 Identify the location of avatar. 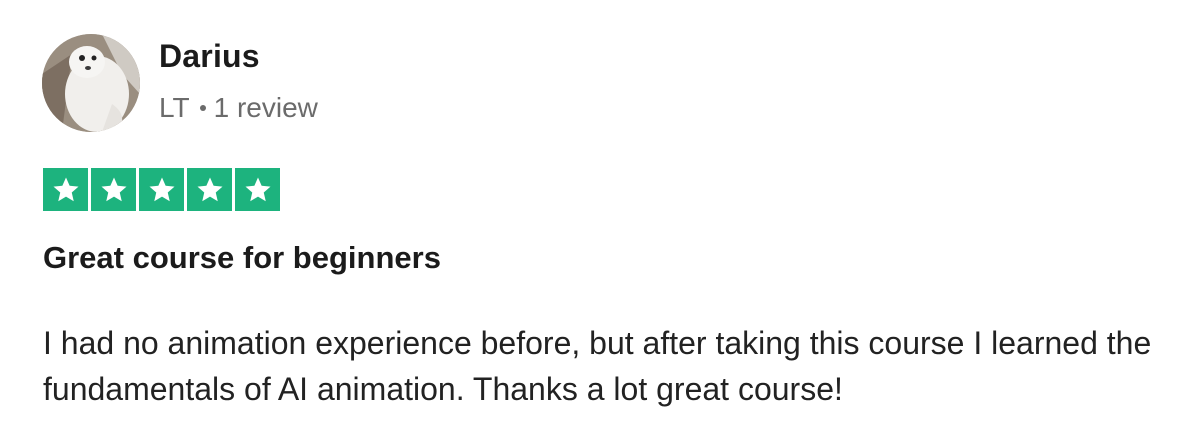
(91, 83).